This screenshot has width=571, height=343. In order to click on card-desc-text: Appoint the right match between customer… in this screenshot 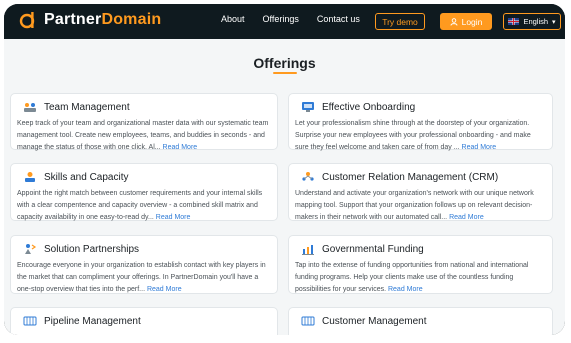, I will do `click(140, 205)`.